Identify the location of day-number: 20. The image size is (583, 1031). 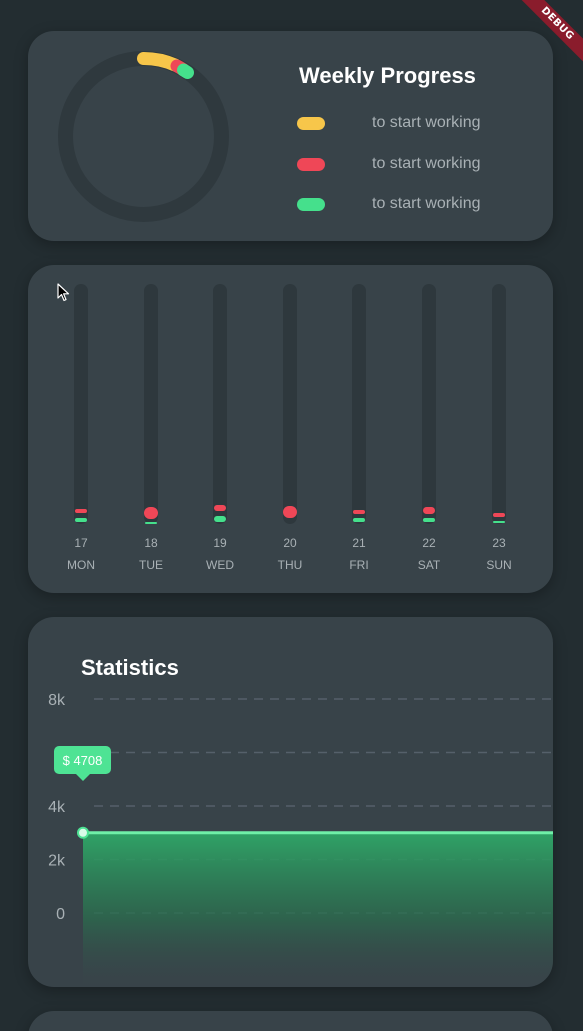
(290, 543).